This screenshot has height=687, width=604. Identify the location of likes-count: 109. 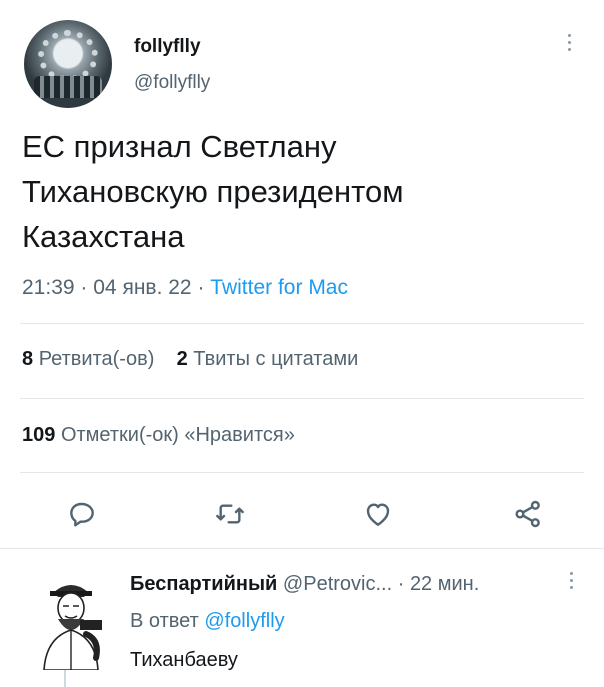
(39, 435).